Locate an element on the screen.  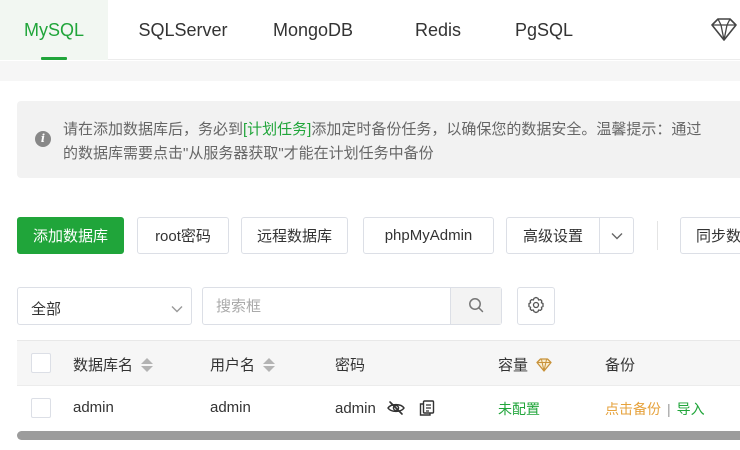
toolbar-divider is located at coordinates (657, 235).